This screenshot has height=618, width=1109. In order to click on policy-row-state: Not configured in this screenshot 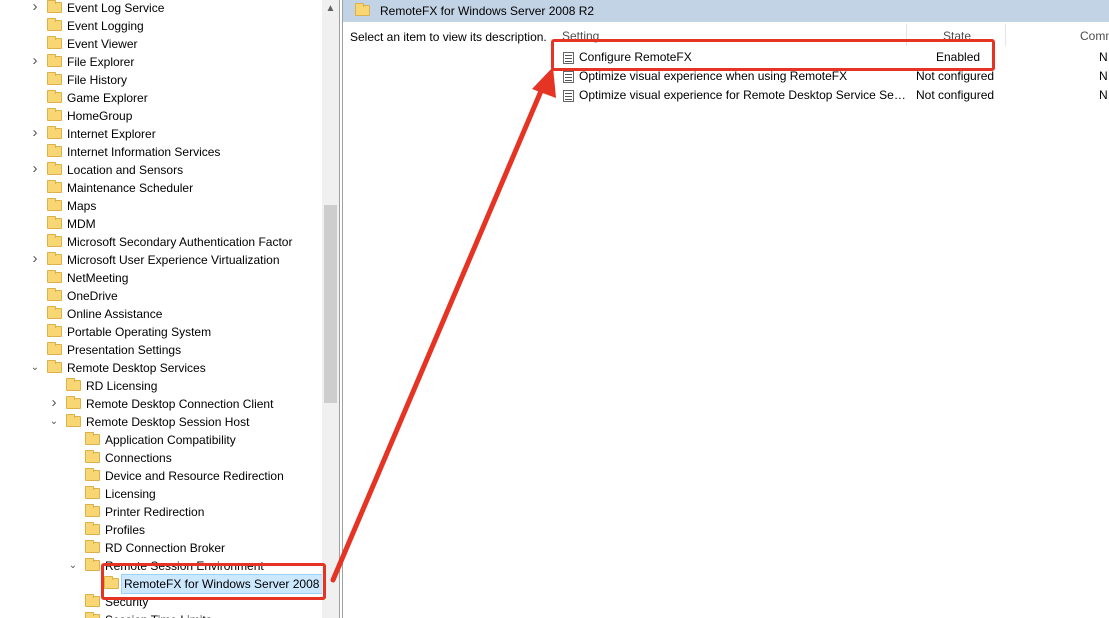, I will do `click(955, 95)`.